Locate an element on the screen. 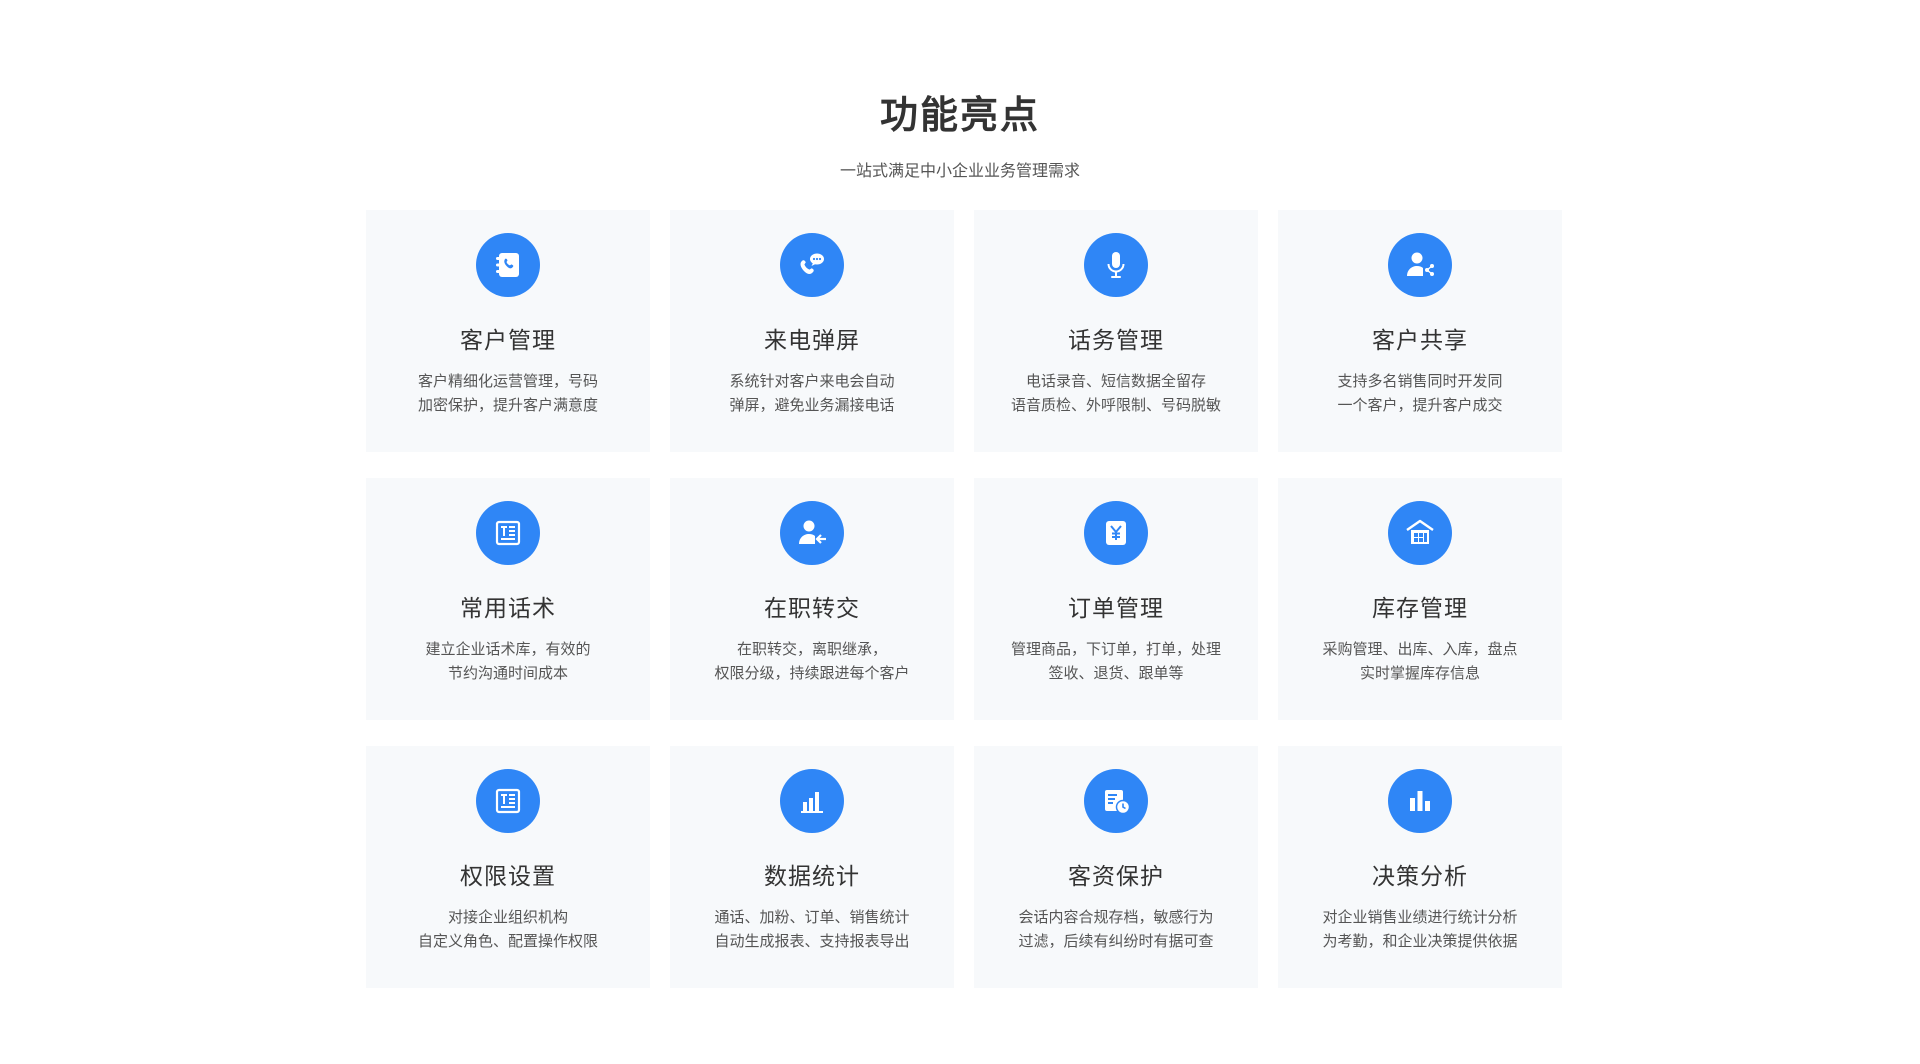 This screenshot has height=1064, width=1920. description-line: 会话内容合规存档，敏感行为 is located at coordinates (1116, 917).